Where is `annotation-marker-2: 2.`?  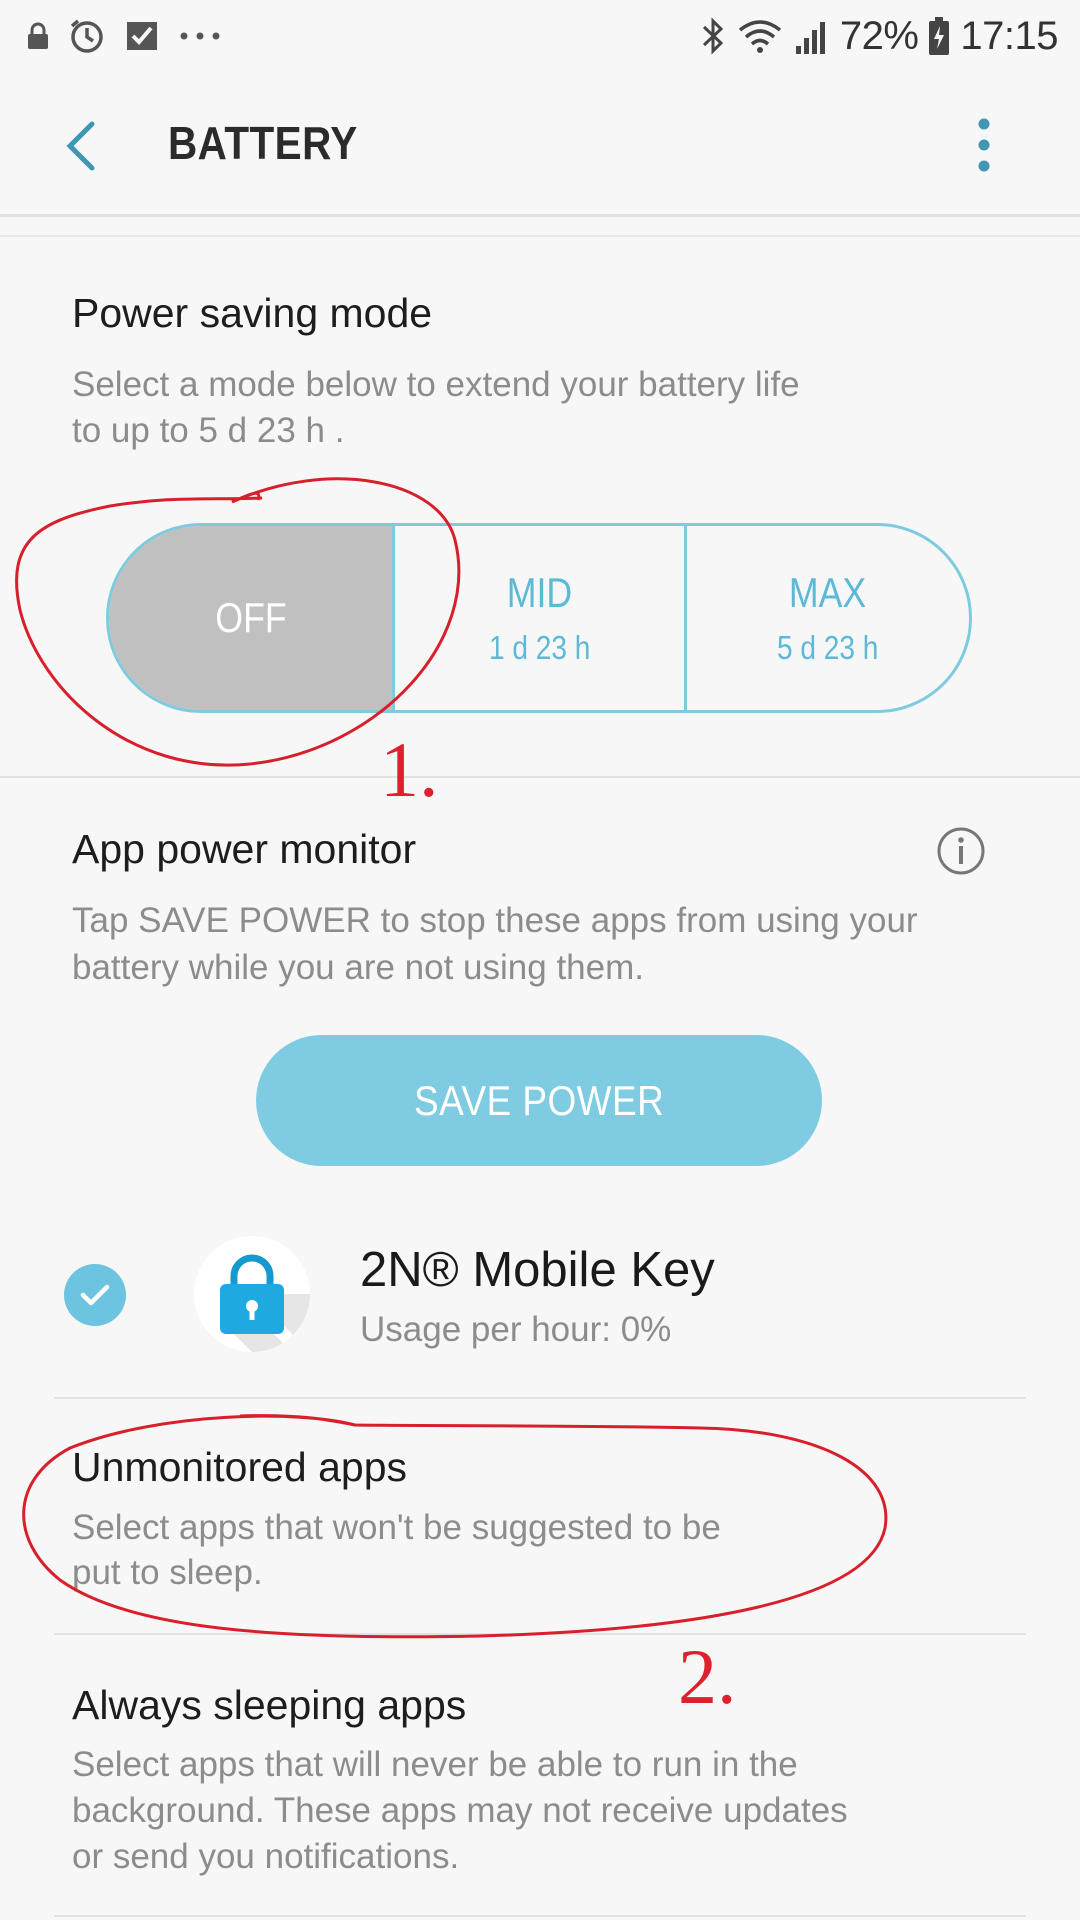
annotation-marker-2: 2. is located at coordinates (707, 1676).